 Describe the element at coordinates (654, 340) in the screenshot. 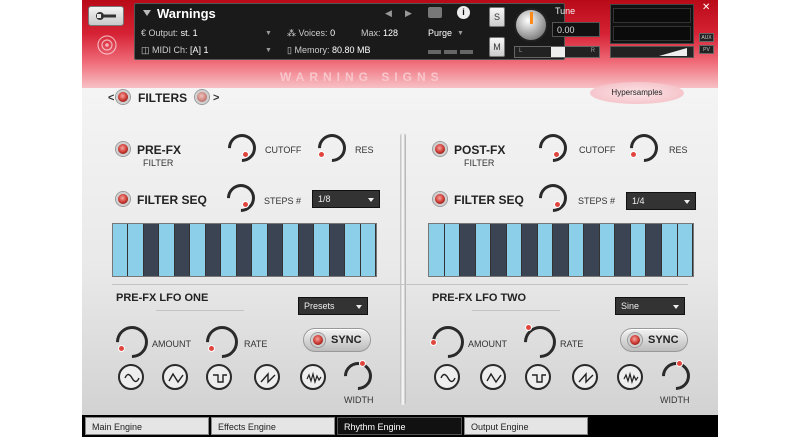

I see `lfo-two-sync-button: SYNC` at that location.